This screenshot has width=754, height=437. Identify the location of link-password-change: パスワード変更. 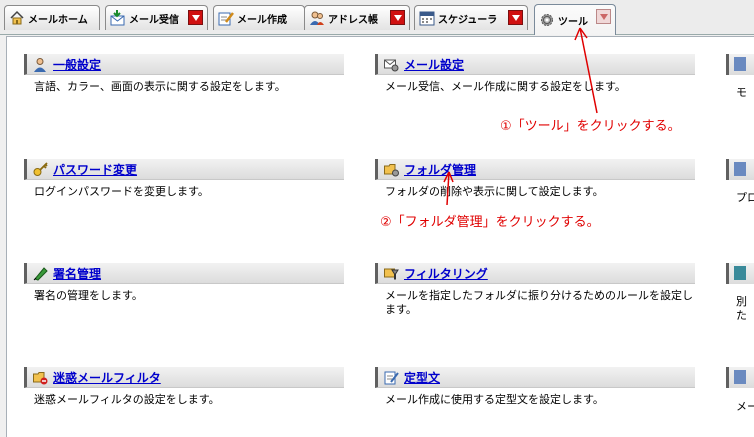
(95, 169).